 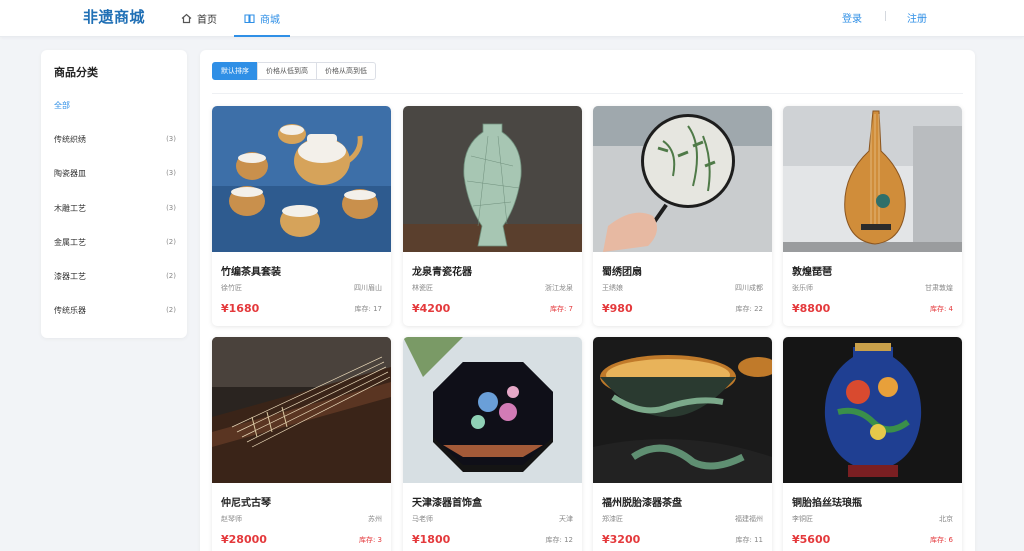 I want to click on category-lacquer: 漆器工艺 (2), so click(x=115, y=276).